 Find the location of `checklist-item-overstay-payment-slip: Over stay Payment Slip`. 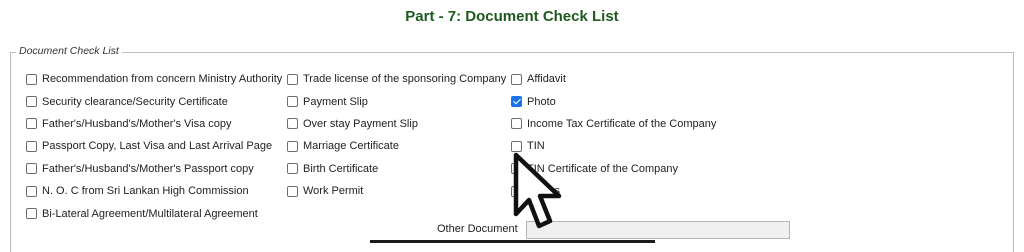

checklist-item-overstay-payment-slip: Over stay Payment Slip is located at coordinates (396, 124).